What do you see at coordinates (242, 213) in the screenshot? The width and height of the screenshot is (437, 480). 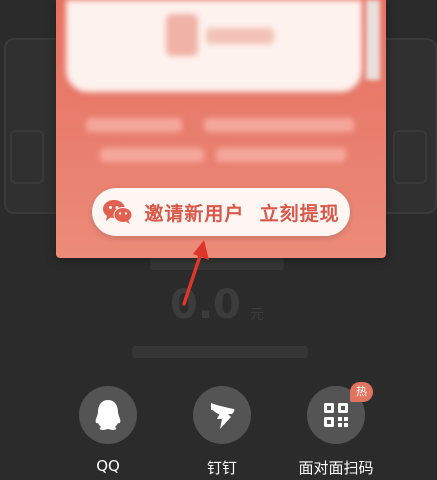 I see `invite-button-label: 邀请新用户 立刻提现` at bounding box center [242, 213].